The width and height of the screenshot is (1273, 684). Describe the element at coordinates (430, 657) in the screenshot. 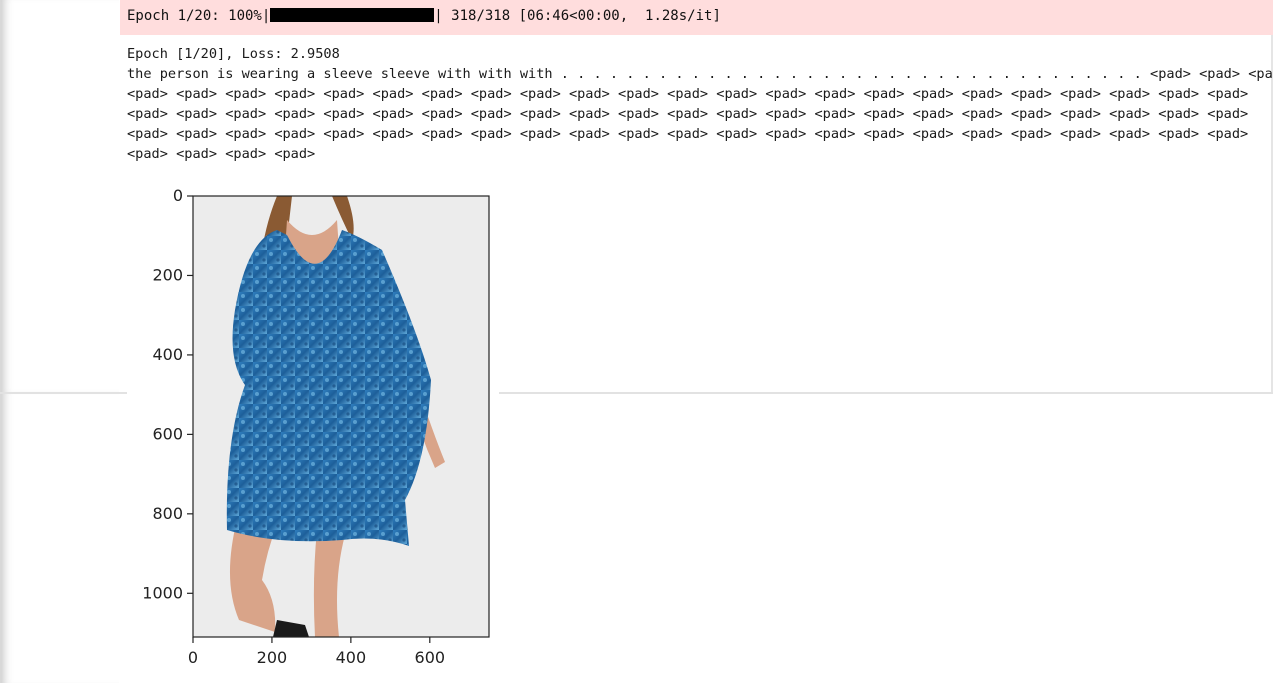

I see `x-tick-label: 600` at that location.